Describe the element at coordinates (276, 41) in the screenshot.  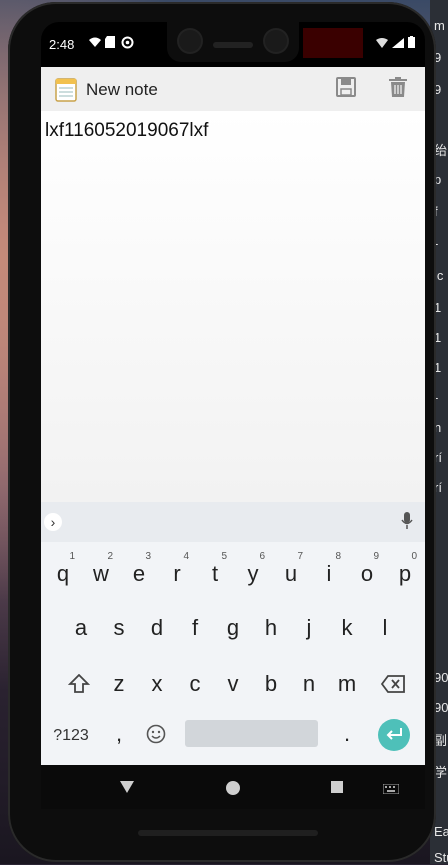
I see `front-sensor-icon` at that location.